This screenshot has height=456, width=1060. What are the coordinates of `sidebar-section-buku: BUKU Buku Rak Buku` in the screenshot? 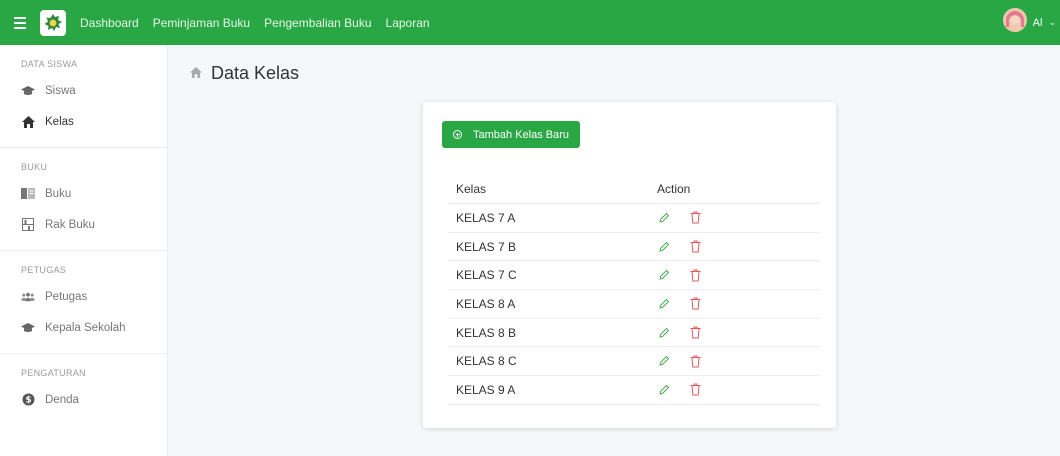 It's located at (83, 199).